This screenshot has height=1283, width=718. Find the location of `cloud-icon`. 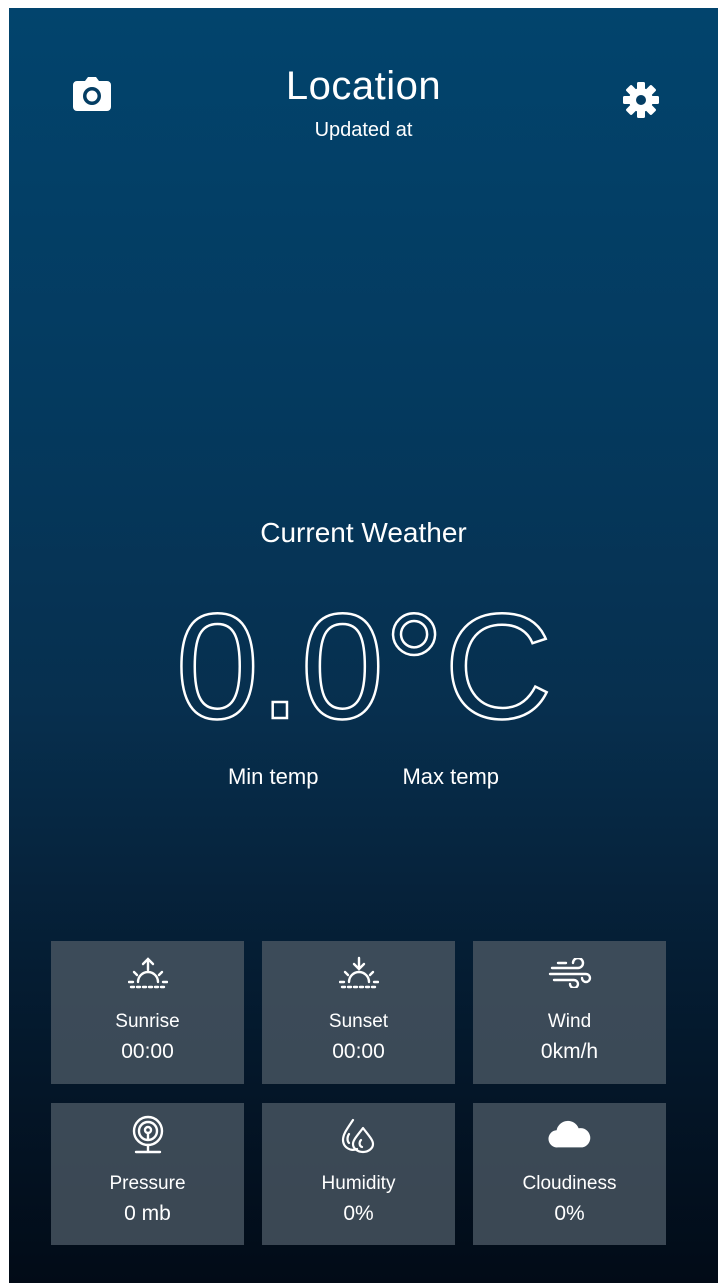

cloud-icon is located at coordinates (569, 1135).